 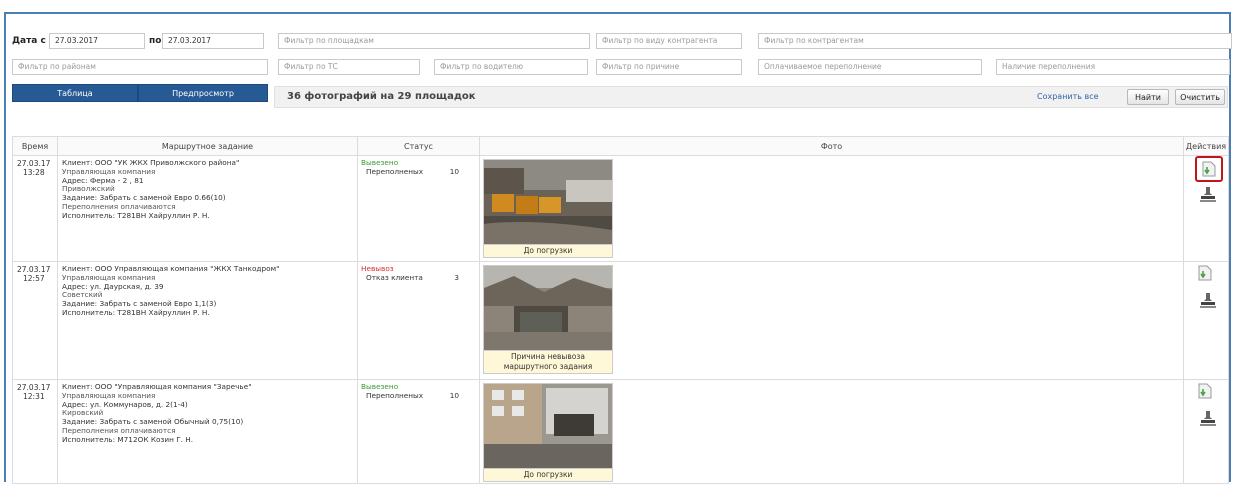 What do you see at coordinates (870, 67) in the screenshot?
I see `paid-overflow-filter: Оплачиваемое переполнение` at bounding box center [870, 67].